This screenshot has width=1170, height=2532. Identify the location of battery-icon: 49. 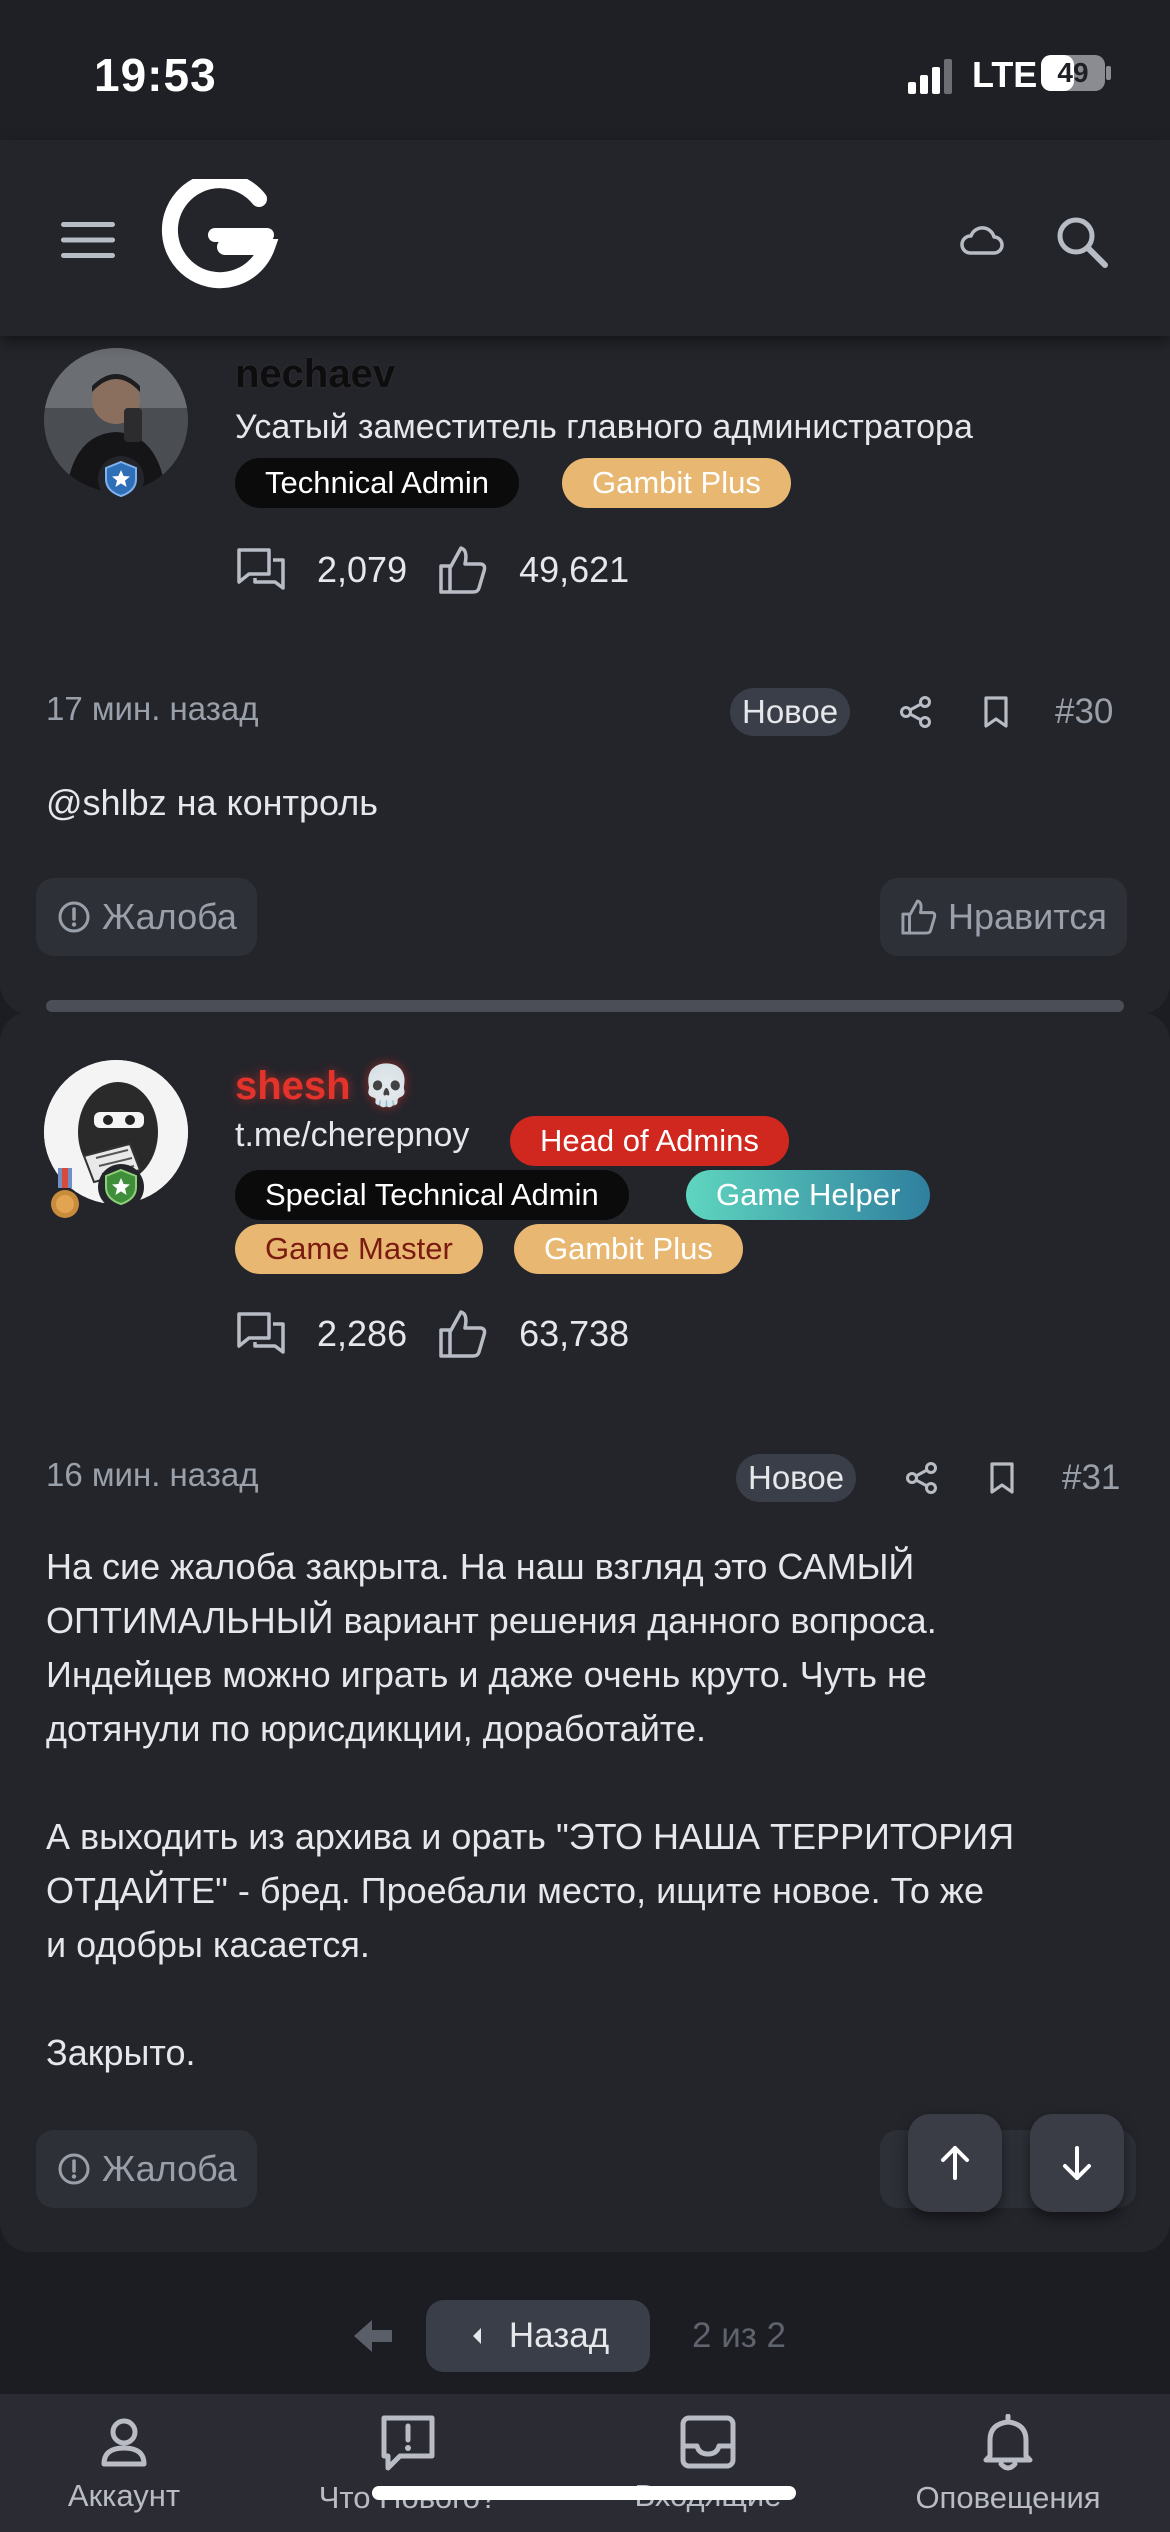
(1076, 73).